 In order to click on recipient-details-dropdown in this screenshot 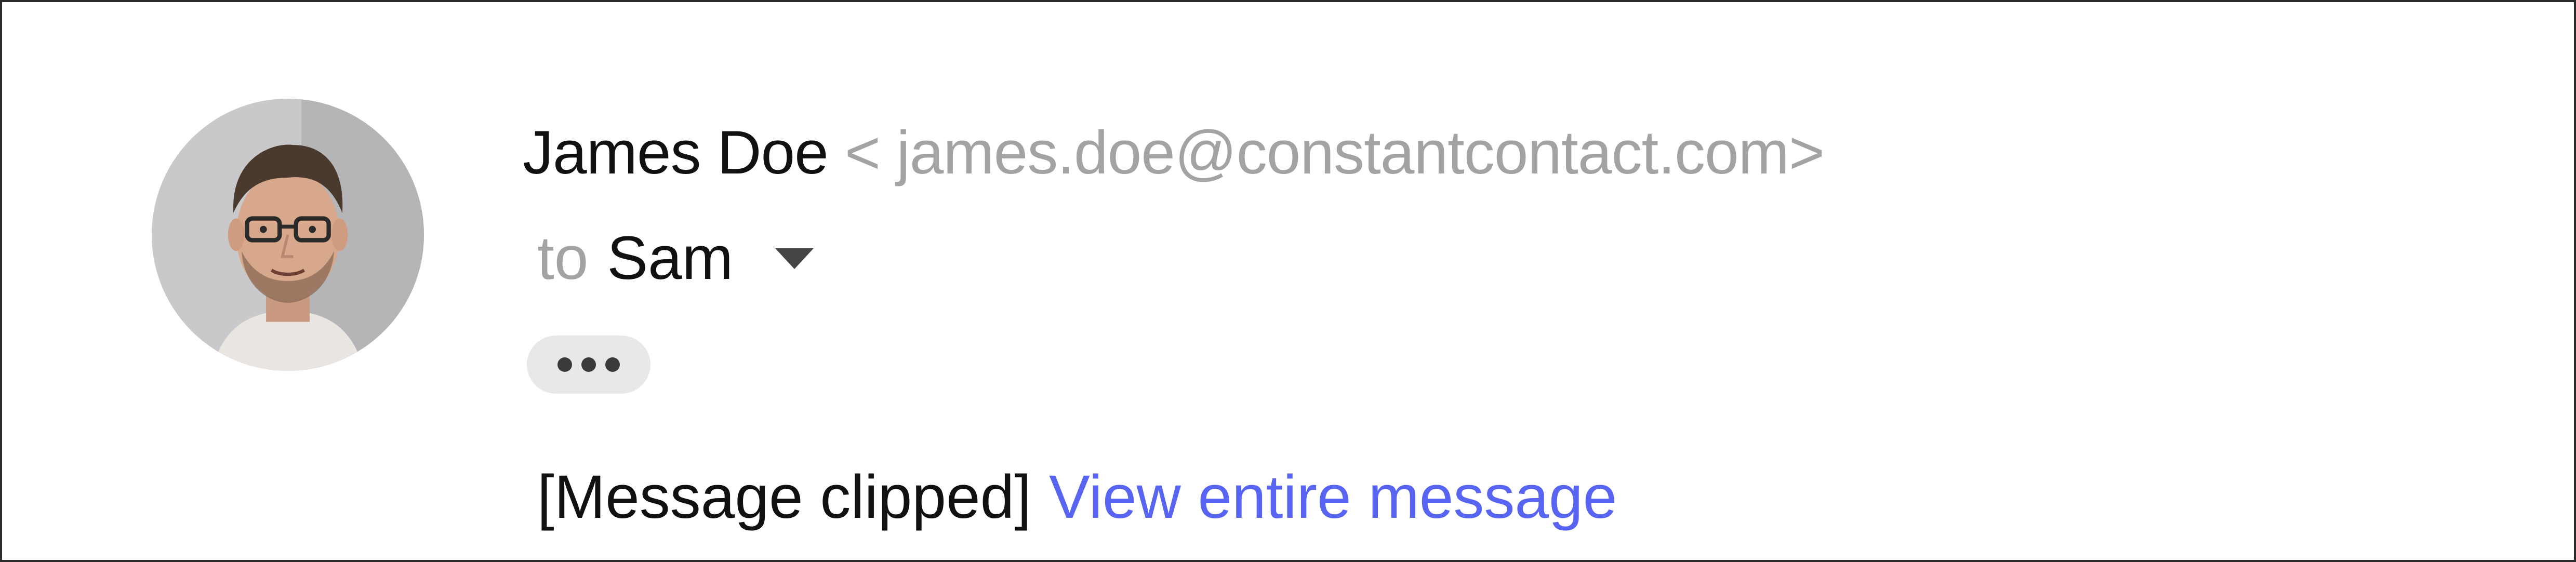, I will do `click(794, 258)`.